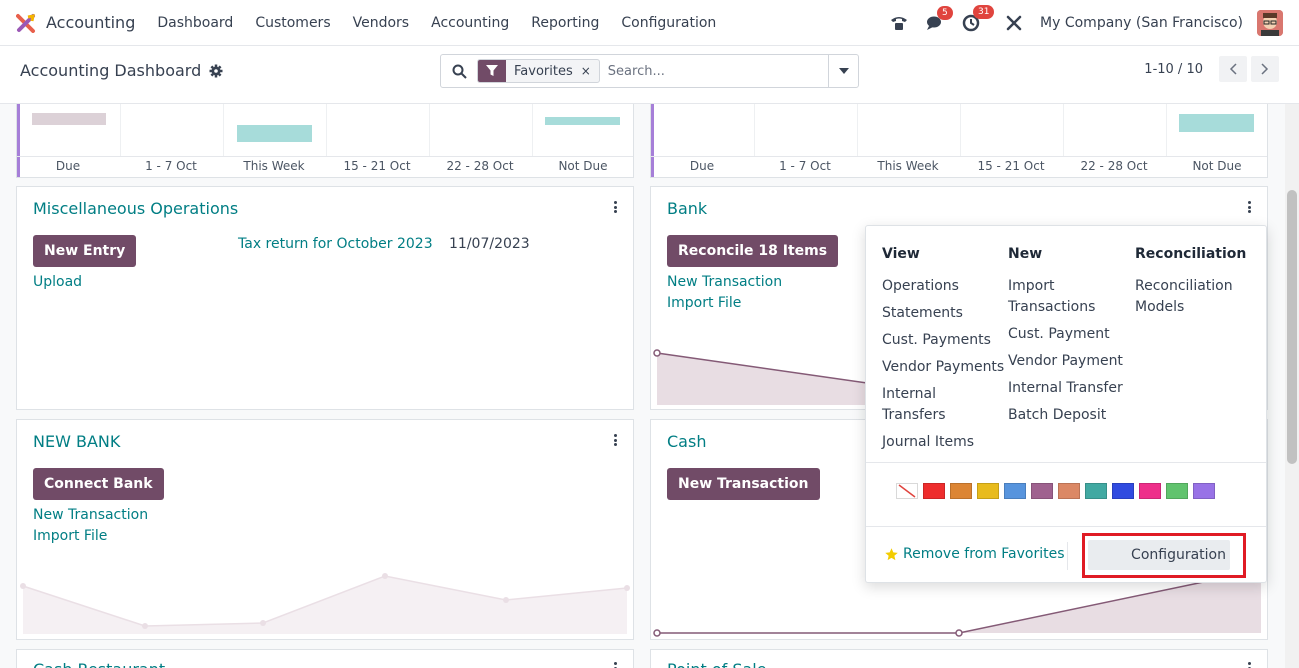 The width and height of the screenshot is (1299, 668). I want to click on remove-from-favorites-button: Remove from Favorites, so click(974, 554).